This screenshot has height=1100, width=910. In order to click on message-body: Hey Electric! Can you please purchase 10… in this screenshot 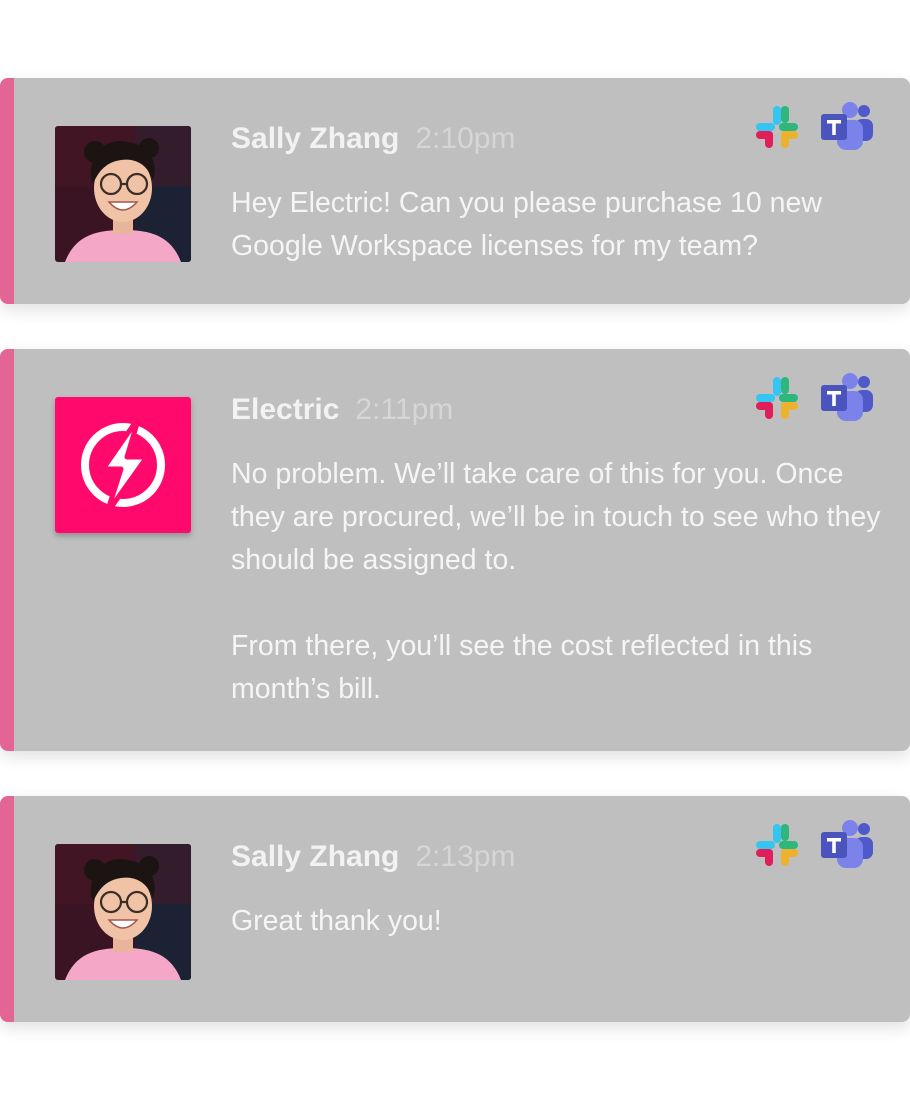, I will do `click(556, 225)`.